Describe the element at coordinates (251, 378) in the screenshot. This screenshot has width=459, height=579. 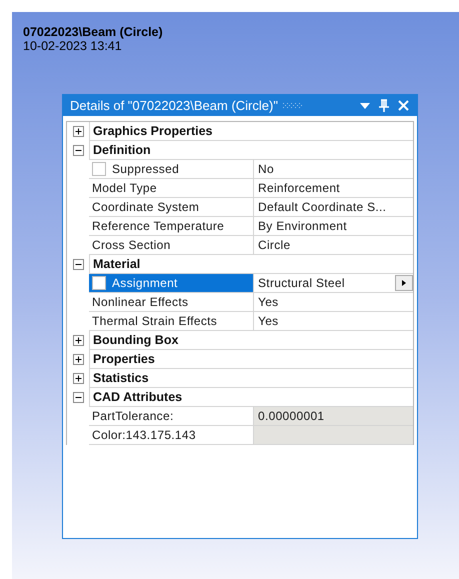
I see `group-header: Statistics` at that location.